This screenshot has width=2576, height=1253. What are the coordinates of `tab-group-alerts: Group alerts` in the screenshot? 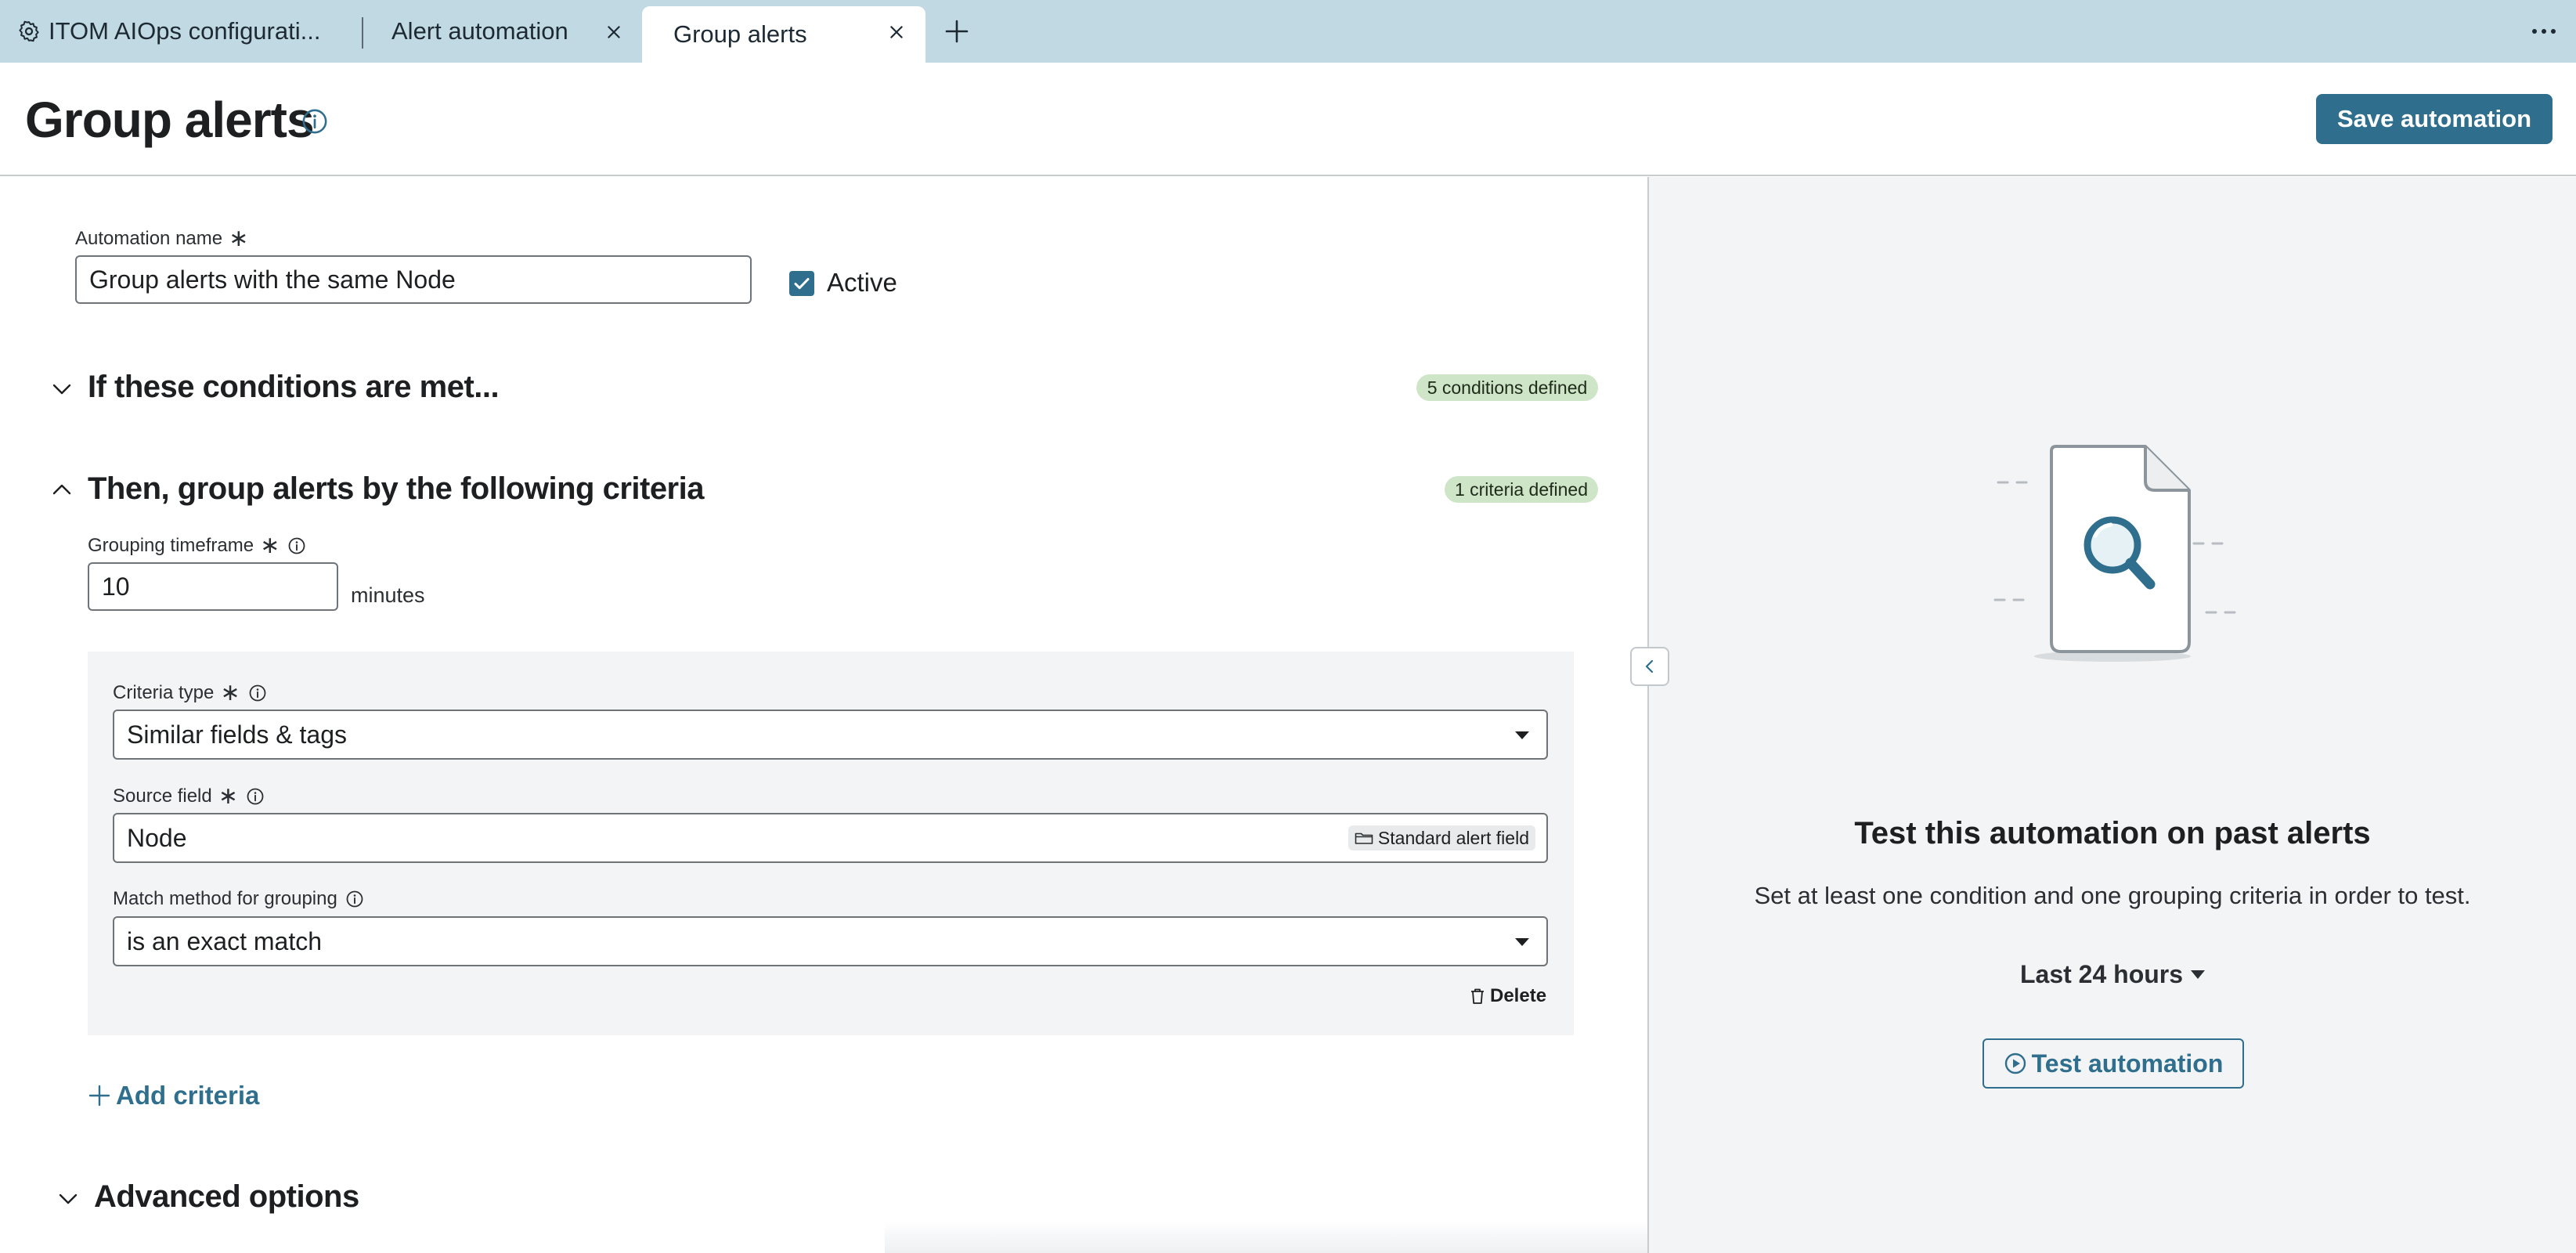 It's located at (783, 34).